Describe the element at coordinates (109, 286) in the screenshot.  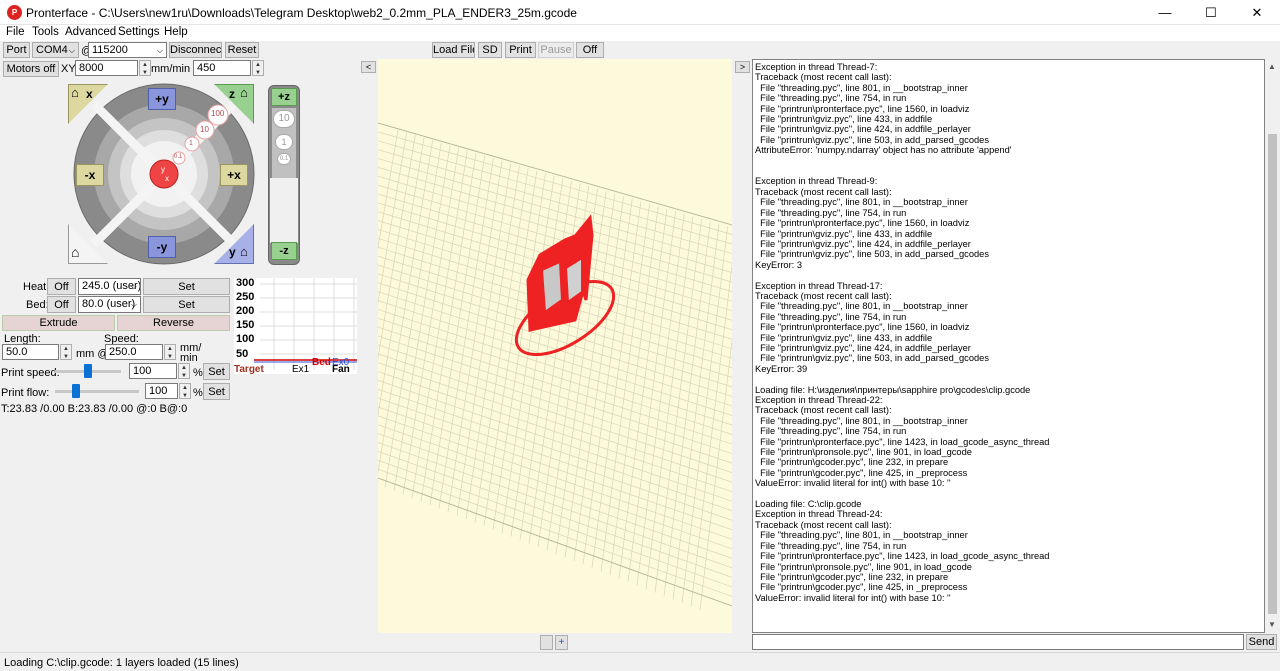
I see `heat-select: 245.0 (user) ⌵` at that location.